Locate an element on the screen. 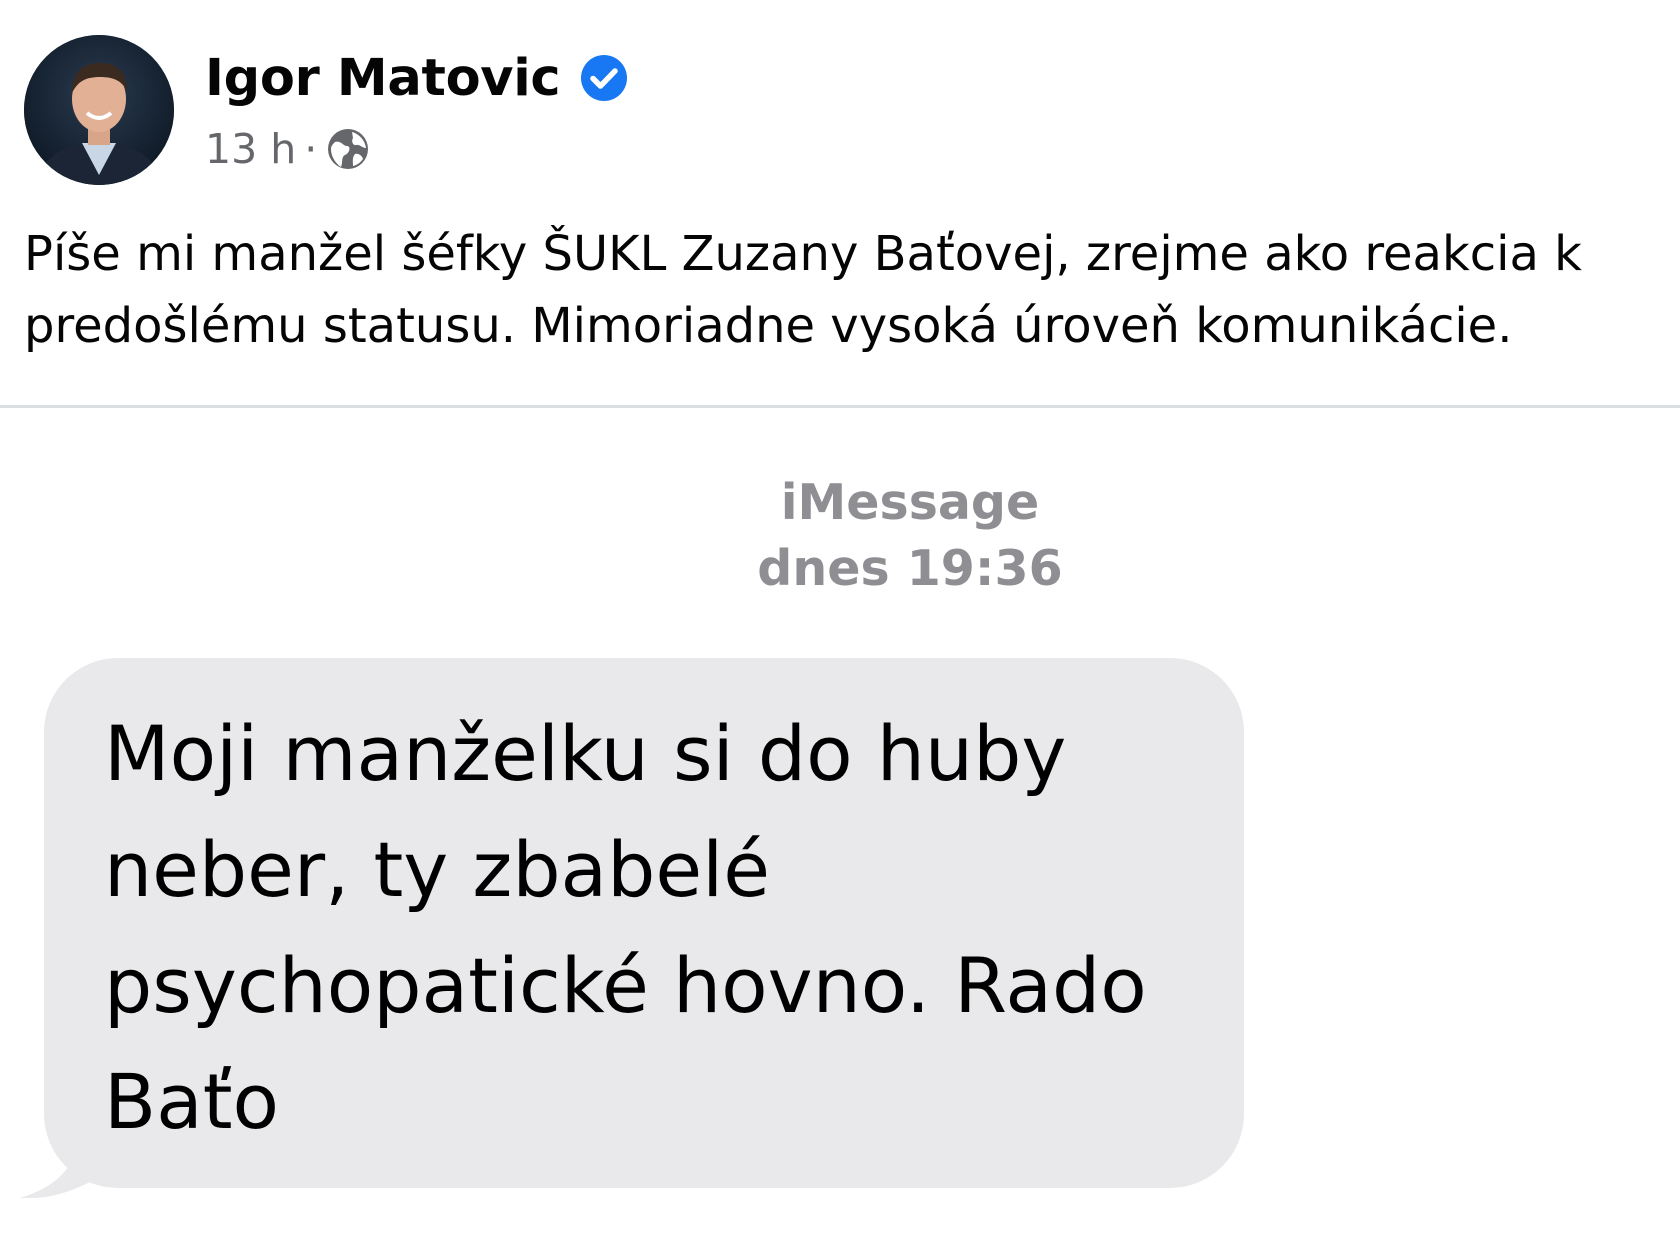 The height and width of the screenshot is (1260, 1680). imessage-service-label: iMessage is located at coordinates (910, 502).